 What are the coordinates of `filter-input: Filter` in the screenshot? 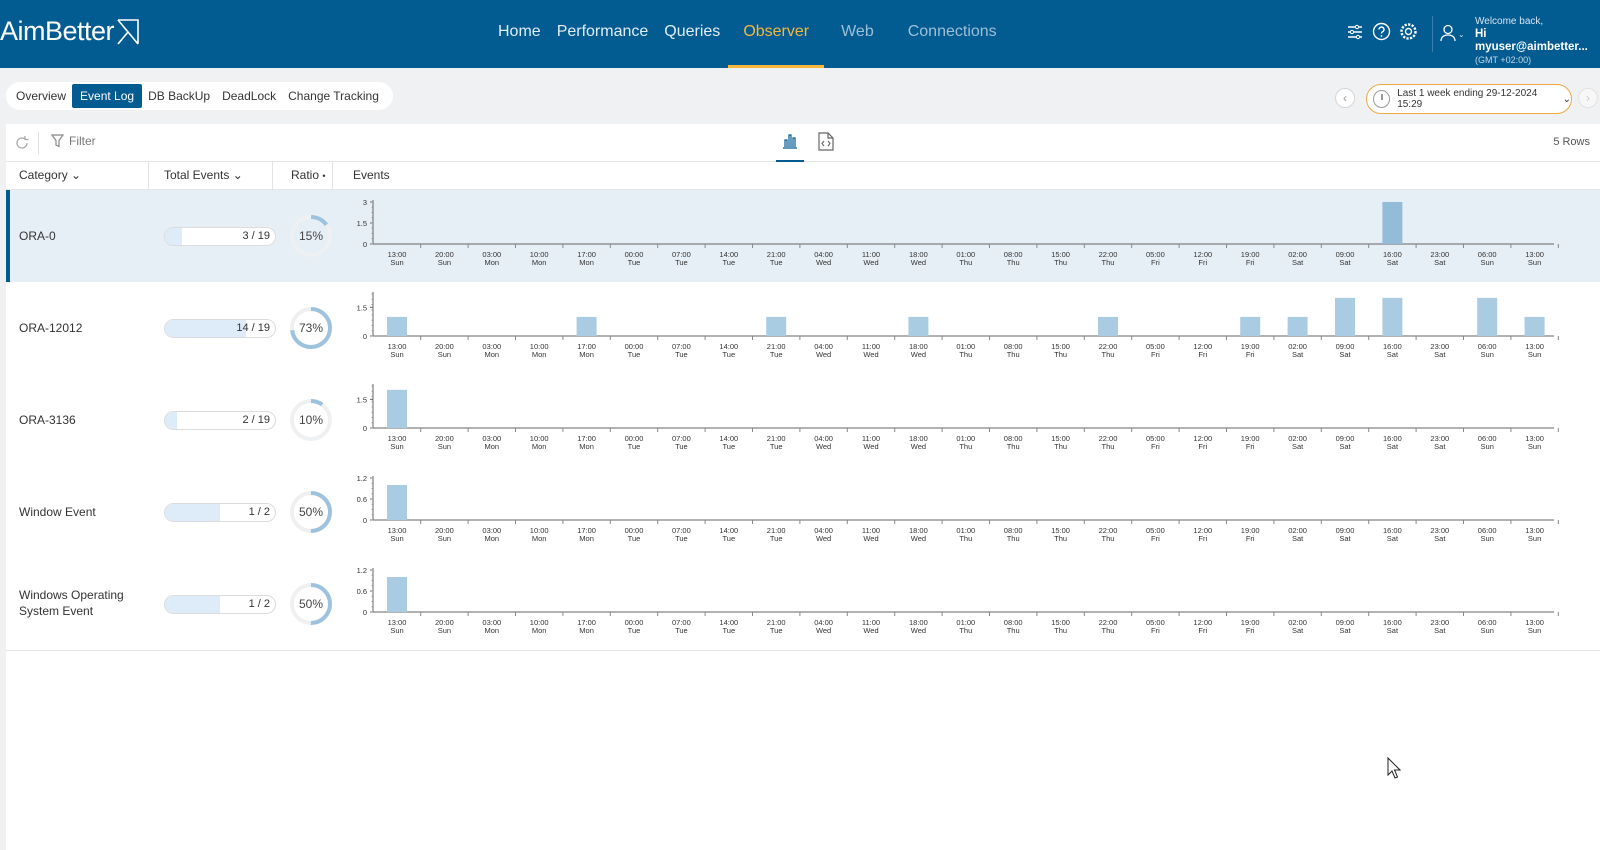 It's located at (73, 141).